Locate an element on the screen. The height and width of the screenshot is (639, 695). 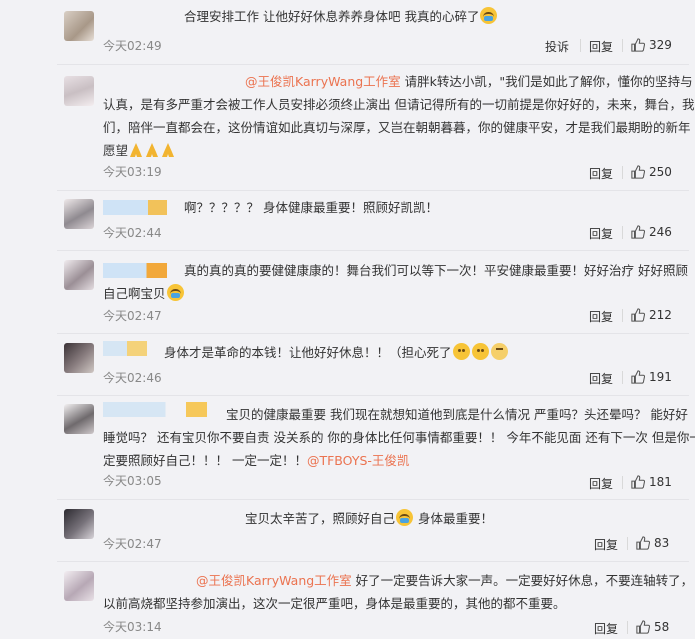
comment-text: 宝贝太辛苦了，照顾好自己 身体最重要！ is located at coordinates (369, 517).